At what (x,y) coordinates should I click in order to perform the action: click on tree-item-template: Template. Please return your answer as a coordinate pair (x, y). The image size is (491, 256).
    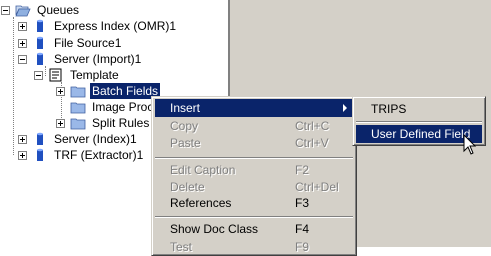
    Looking at the image, I should click on (77, 75).